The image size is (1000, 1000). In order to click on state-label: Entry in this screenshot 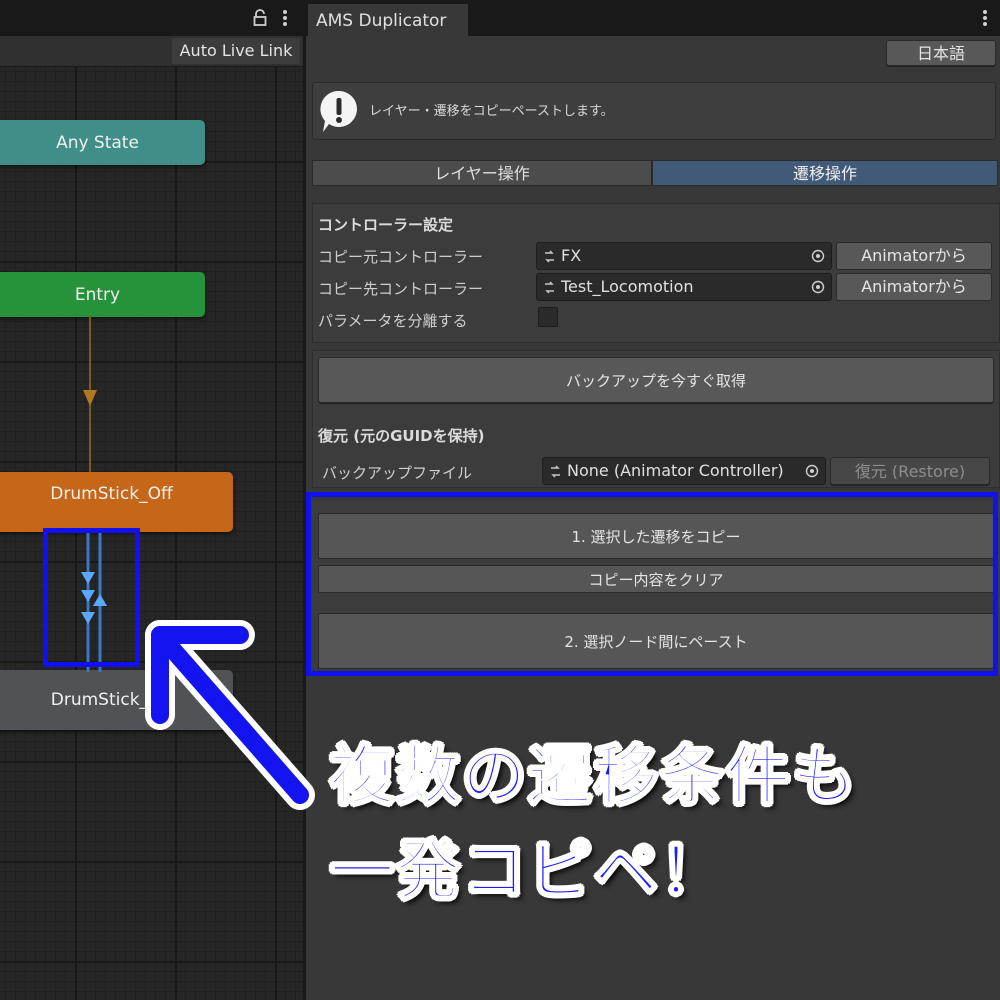, I will do `click(97, 294)`.